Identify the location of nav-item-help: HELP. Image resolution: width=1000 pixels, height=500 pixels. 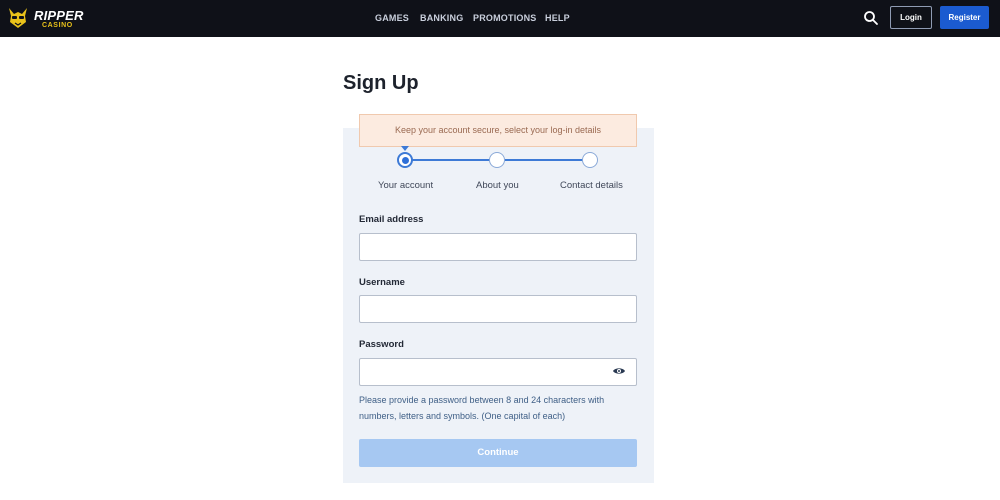
(557, 18).